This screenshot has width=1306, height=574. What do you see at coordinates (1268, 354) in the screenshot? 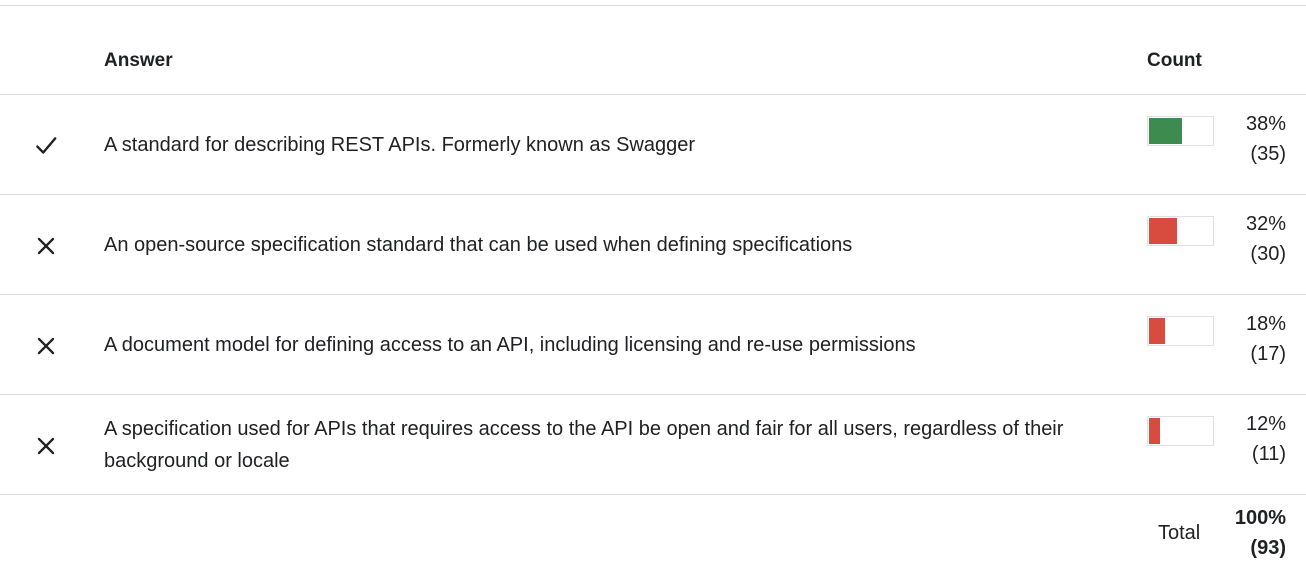
I see `result-count: (17)` at bounding box center [1268, 354].